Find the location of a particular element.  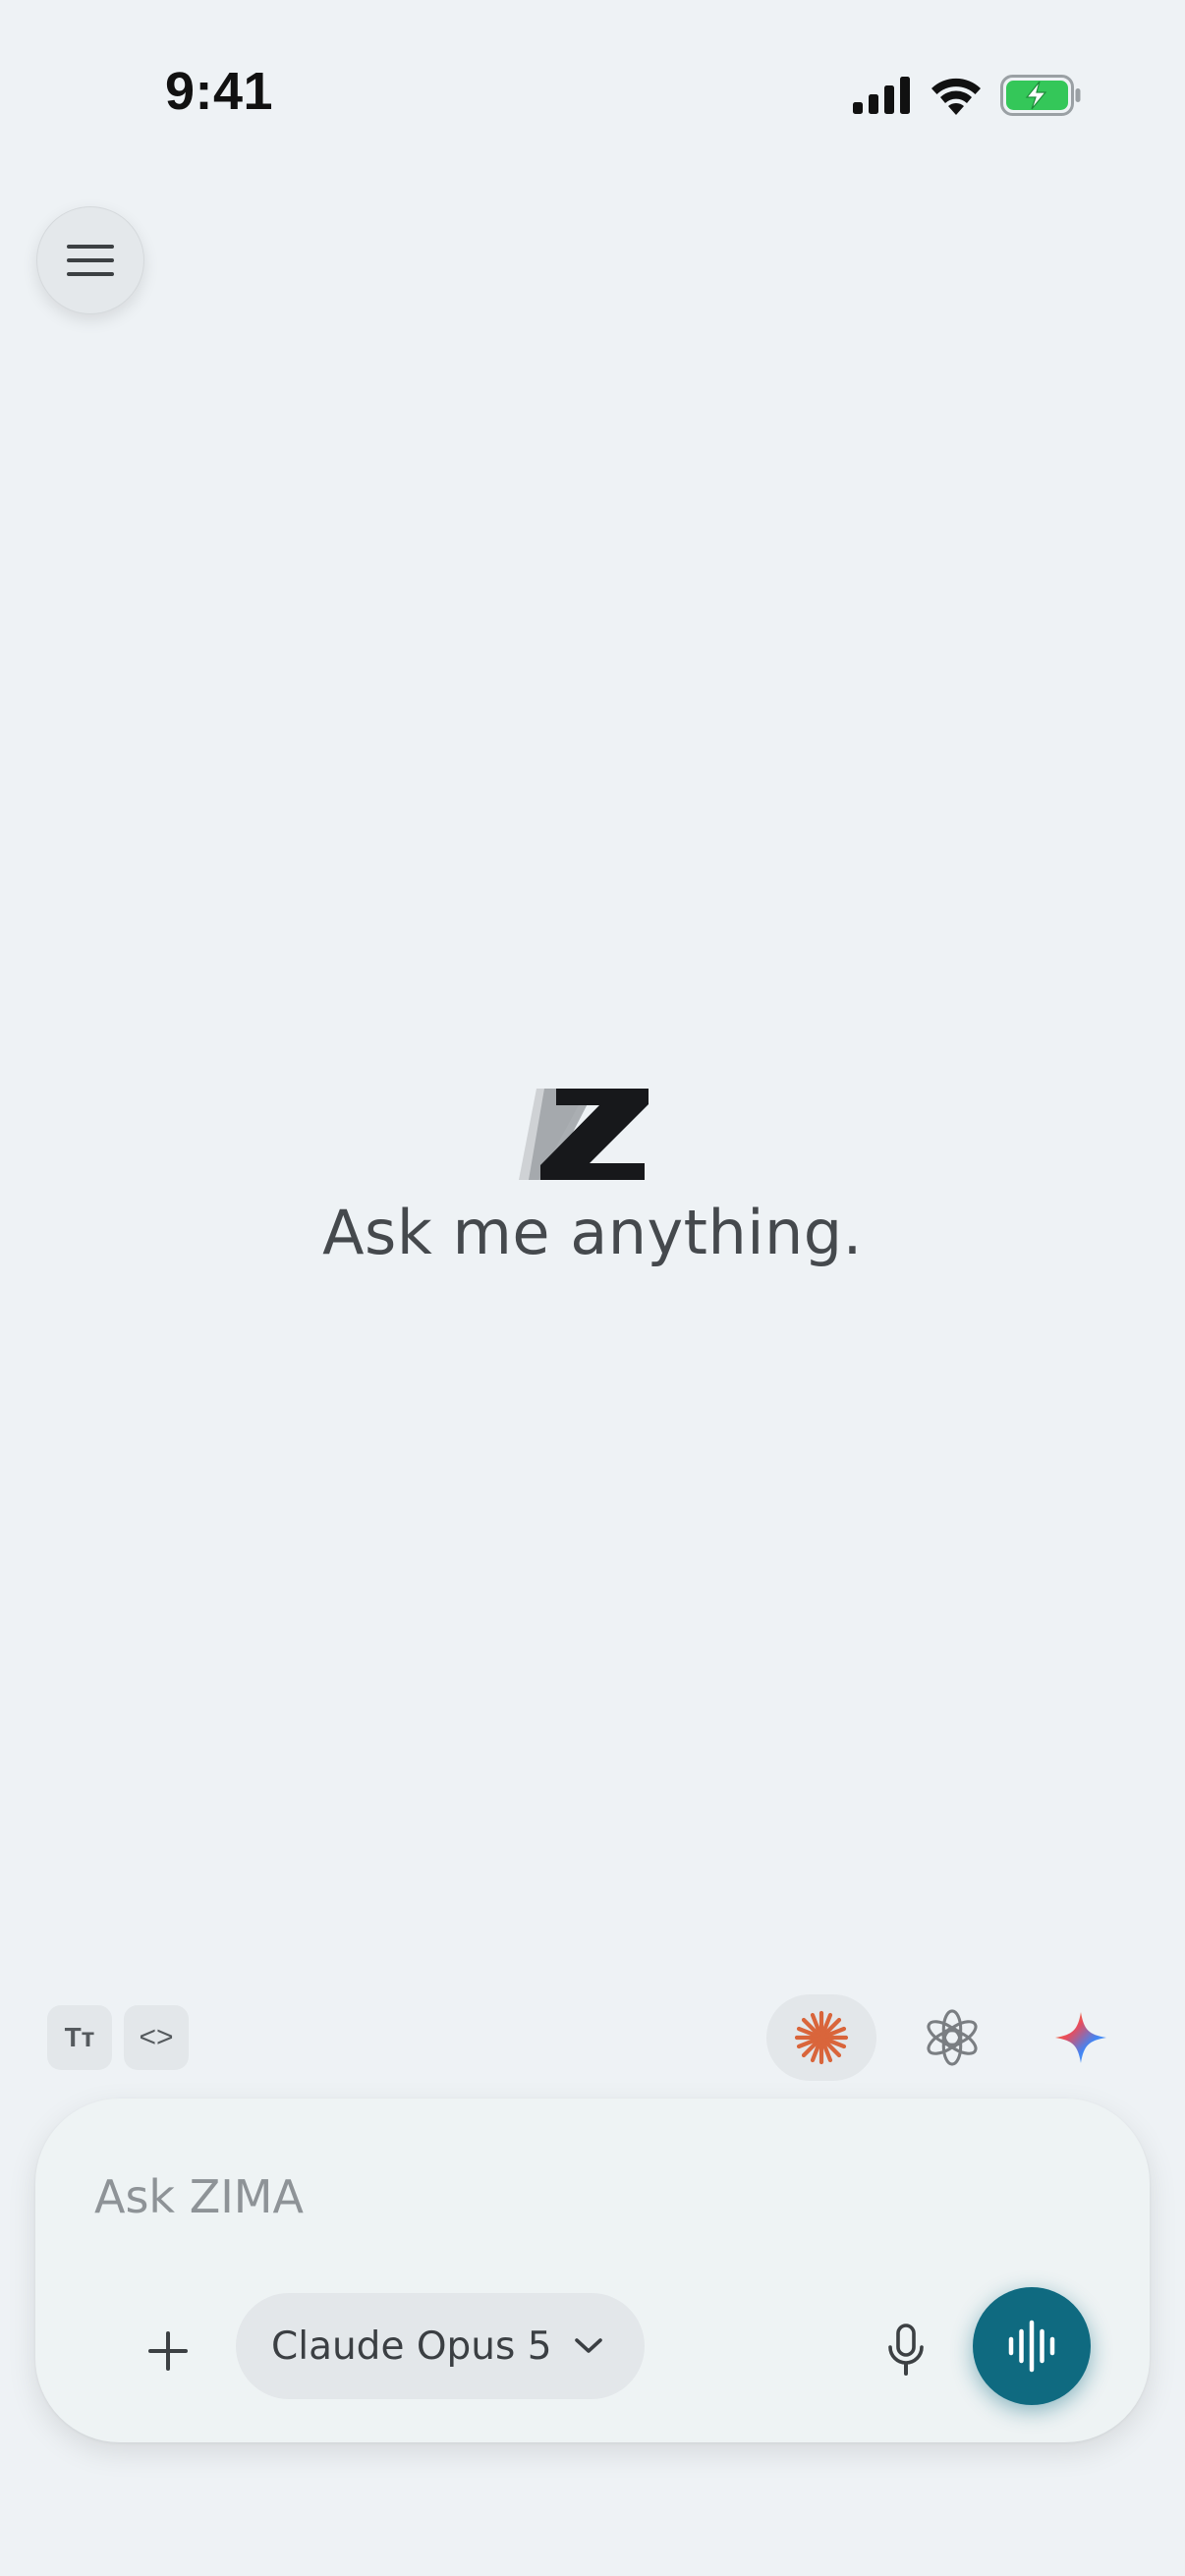

battery-charging-icon is located at coordinates (1041, 95).